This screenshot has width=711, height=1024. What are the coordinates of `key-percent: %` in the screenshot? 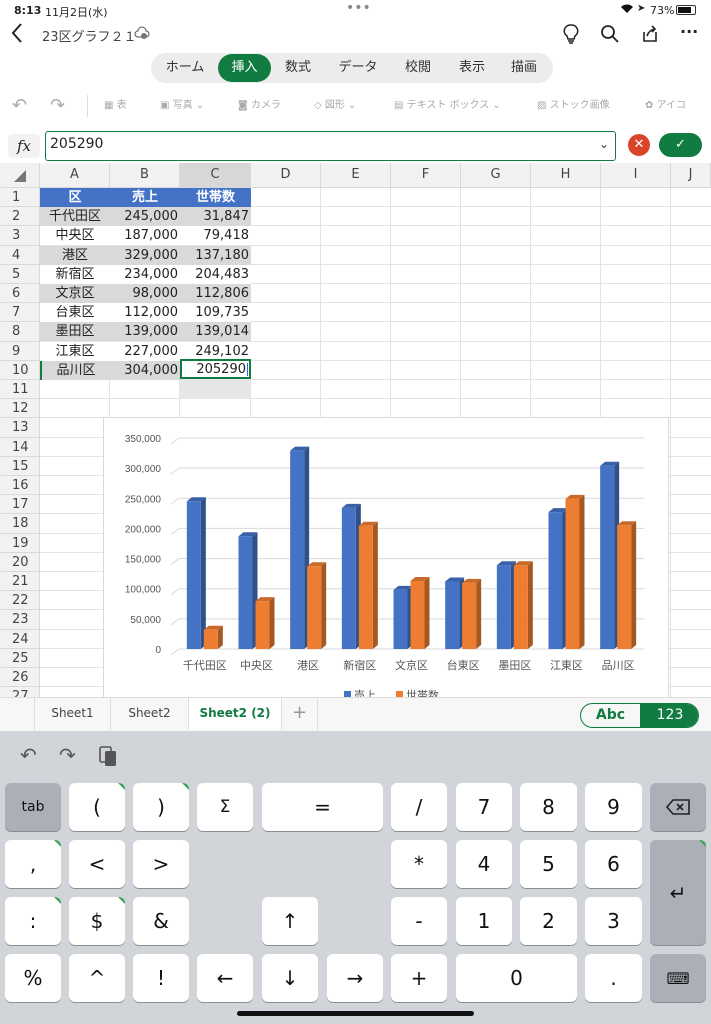 It's located at (33, 978).